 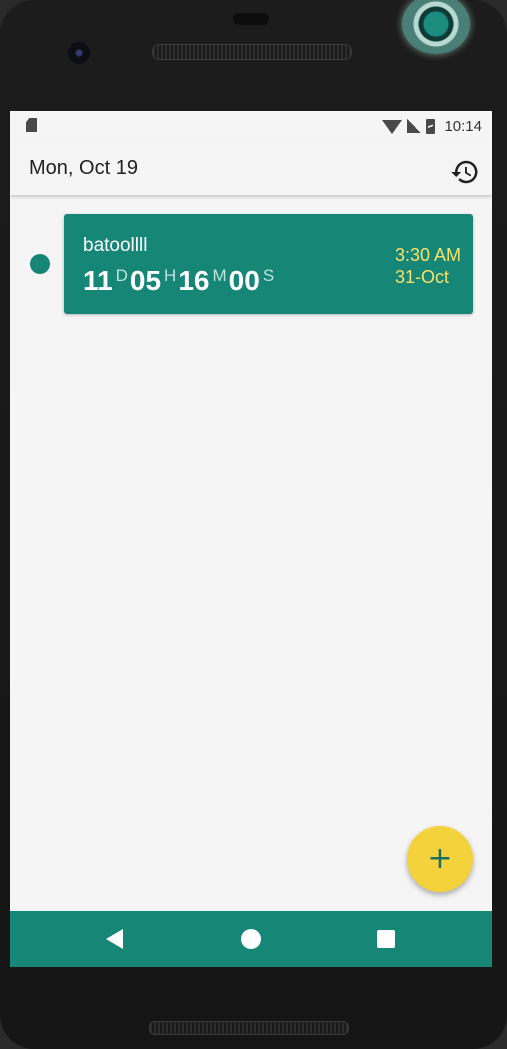 I want to click on countdown-minutes: 16, so click(x=194, y=280).